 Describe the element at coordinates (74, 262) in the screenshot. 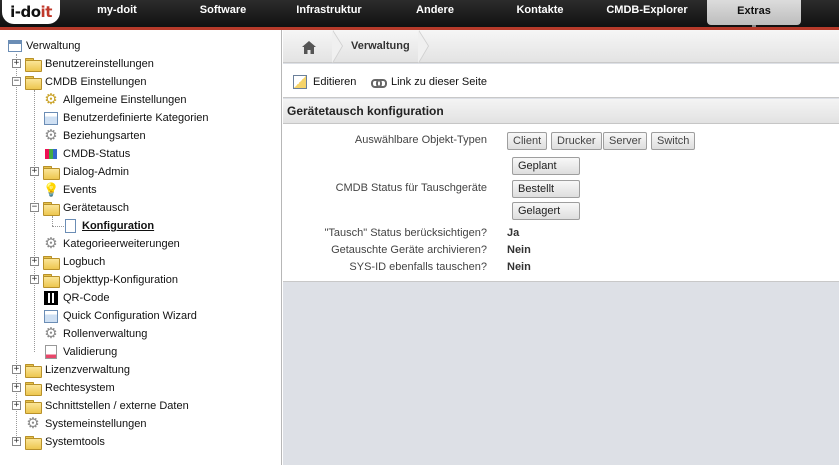

I see `tree-item-logbuch: Logbuch` at that location.